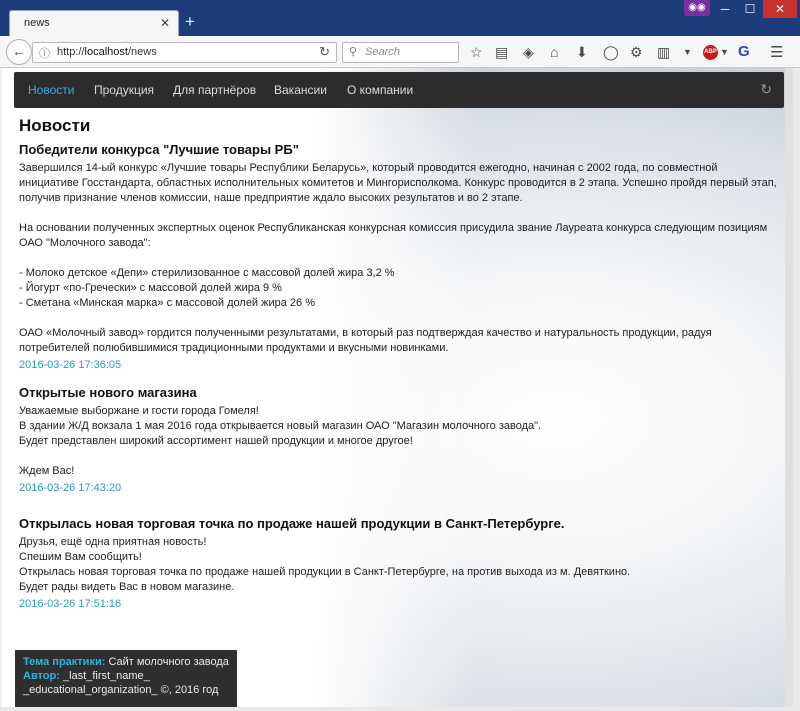 The width and height of the screenshot is (800, 711). What do you see at coordinates (554, 52) in the screenshot?
I see `home-icon: ⌂` at bounding box center [554, 52].